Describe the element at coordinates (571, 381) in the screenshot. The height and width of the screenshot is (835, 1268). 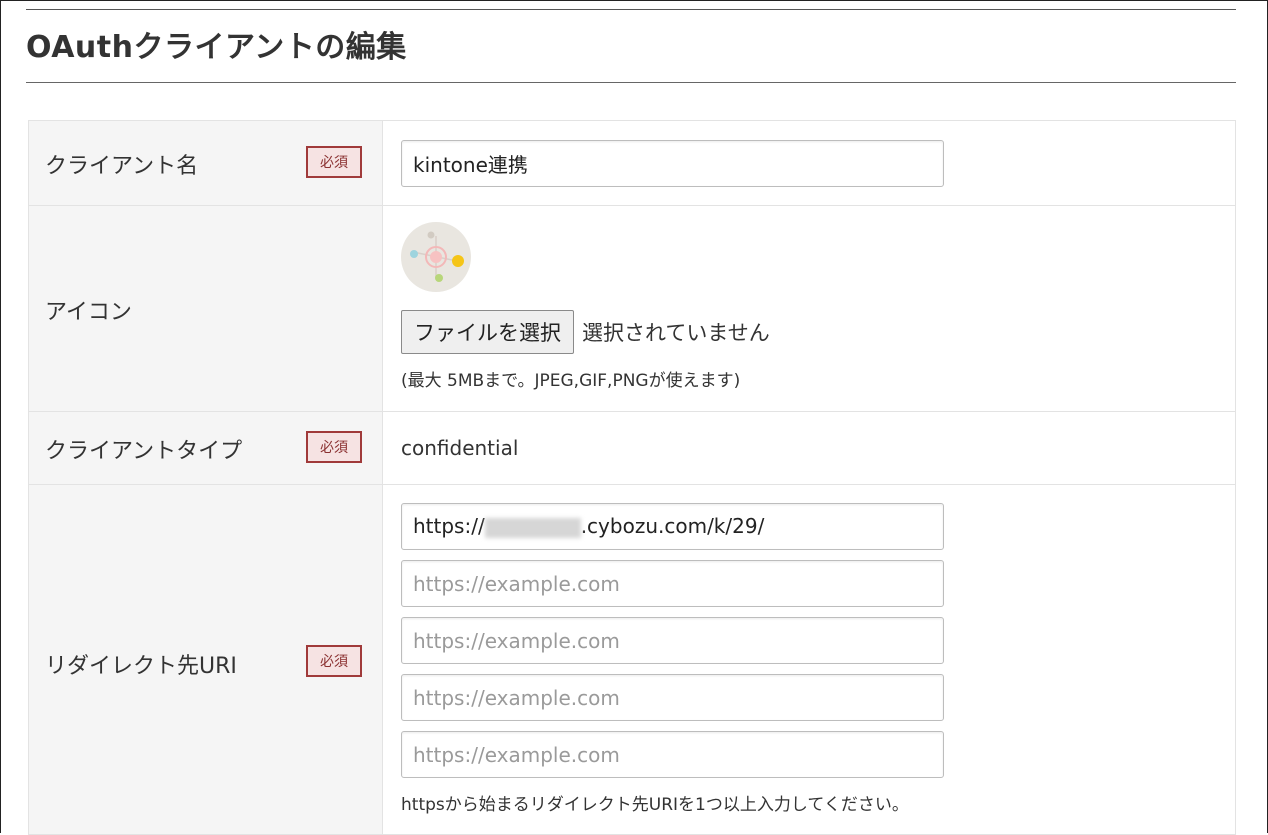
I see `icon-hint-text: (最大 5MBまで。JPEG,GIF,PNGが使えます)` at that location.